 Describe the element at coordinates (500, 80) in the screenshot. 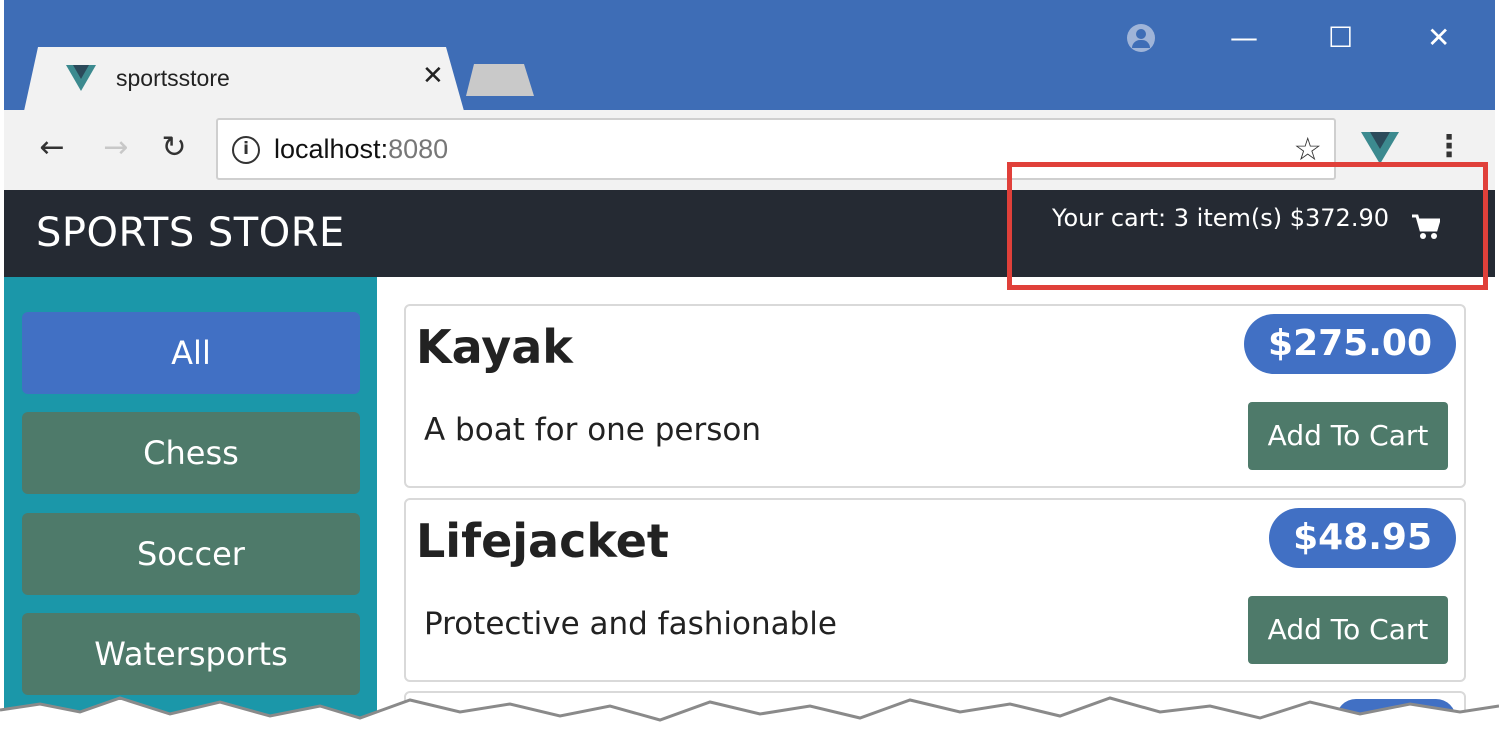

I see `new-tab-button` at that location.